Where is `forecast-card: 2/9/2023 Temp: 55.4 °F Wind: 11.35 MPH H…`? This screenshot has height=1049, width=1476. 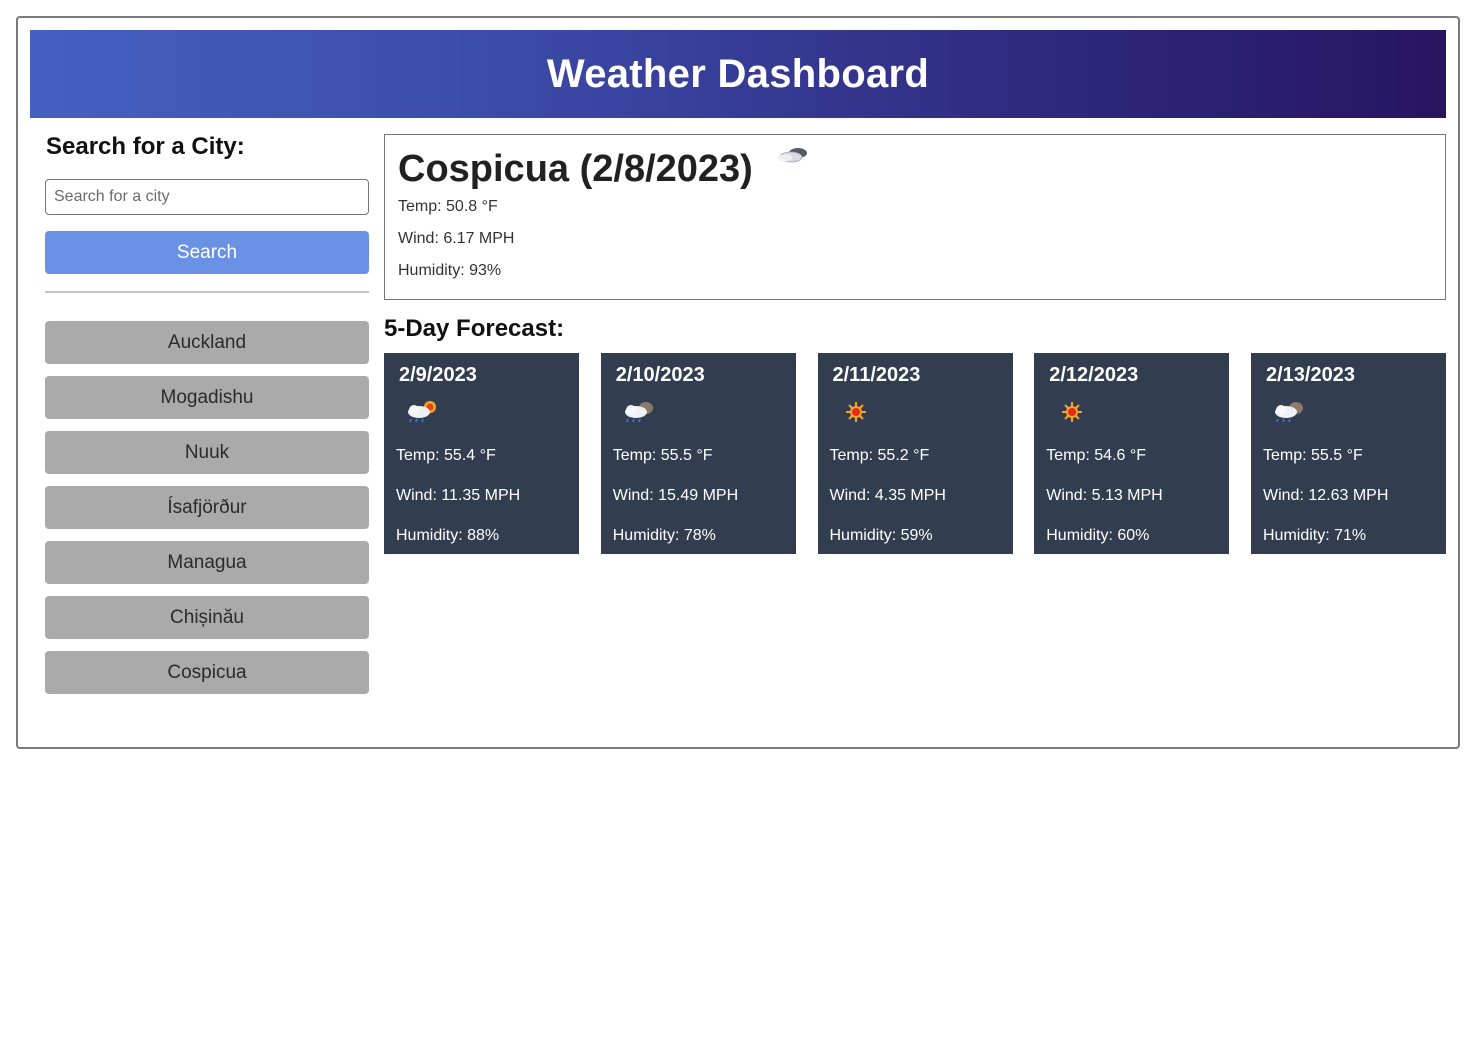 forecast-card: 2/9/2023 Temp: 55.4 °F Wind: 11.35 MPH H… is located at coordinates (481, 453).